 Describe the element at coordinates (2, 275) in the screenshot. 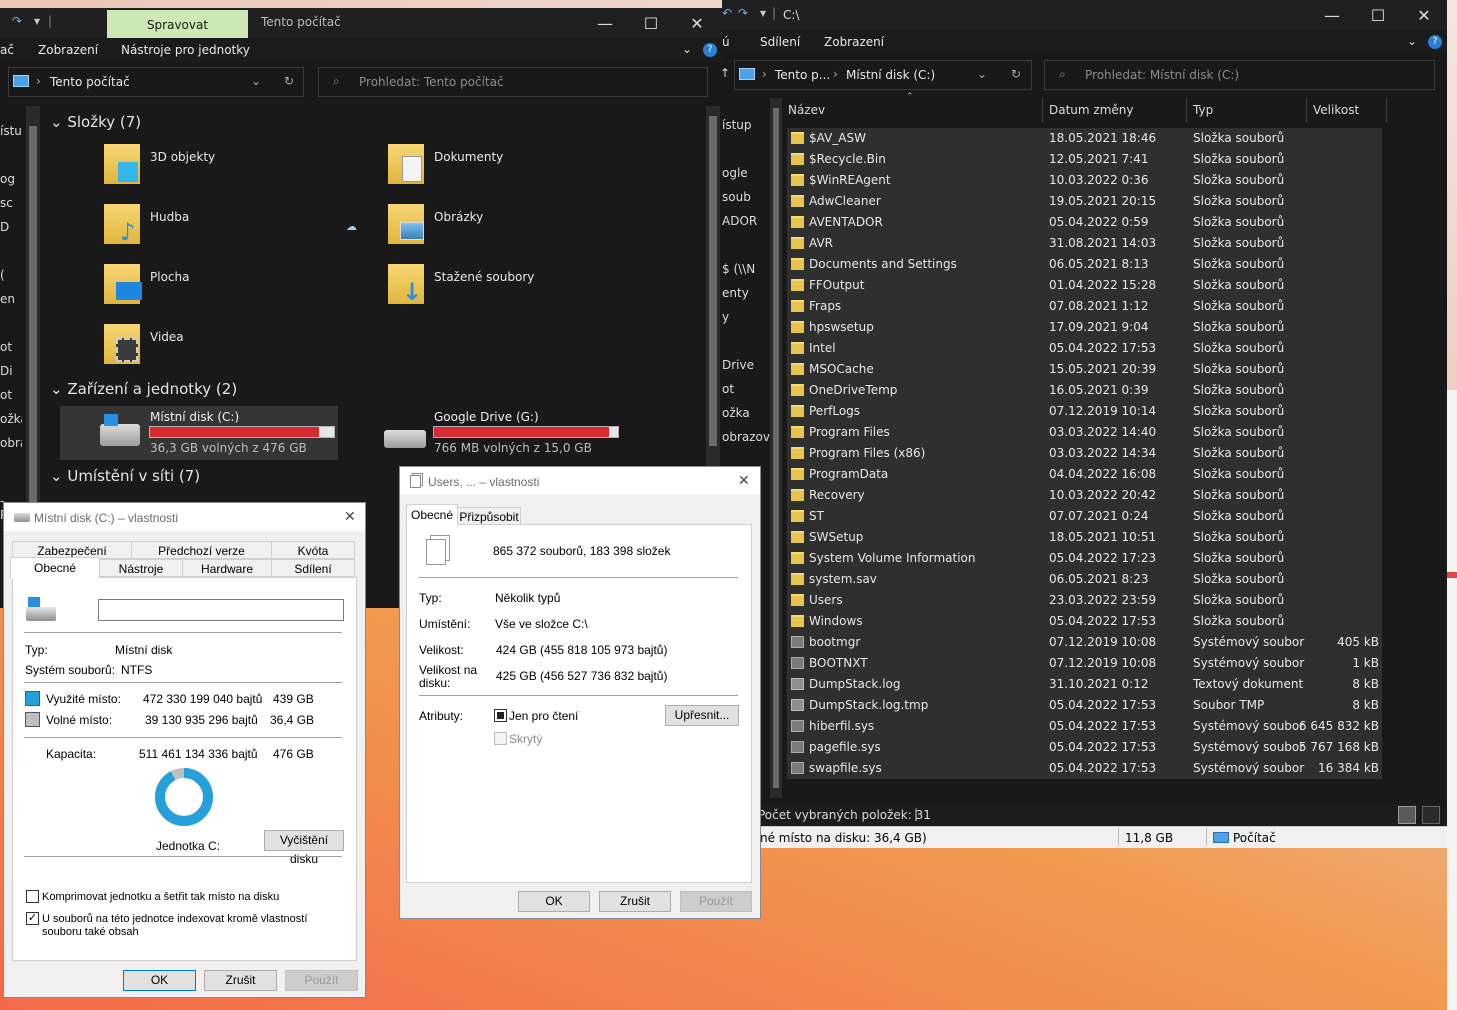

I see `nav-item: (` at that location.